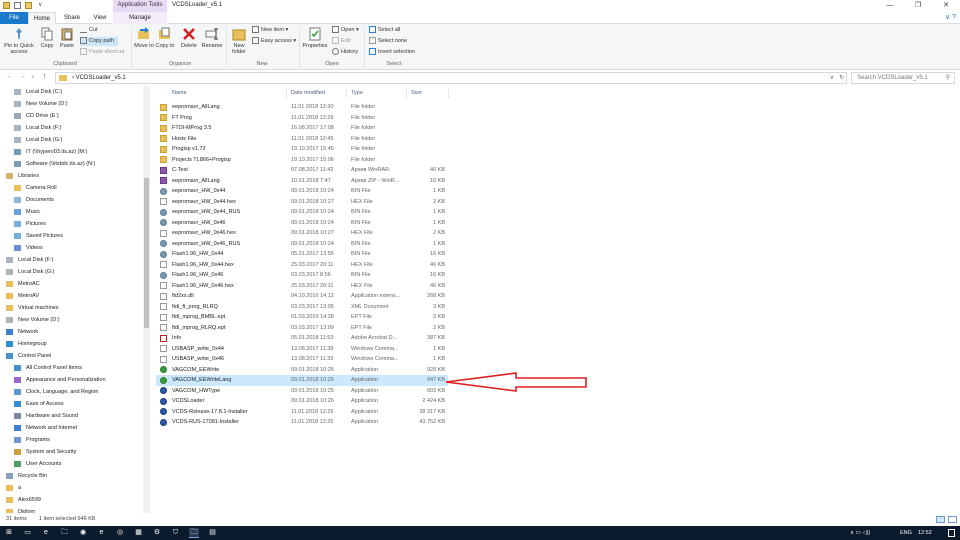  Describe the element at coordinates (38, 92) in the screenshot. I see `nav-item: Local Disk (C:)` at that location.